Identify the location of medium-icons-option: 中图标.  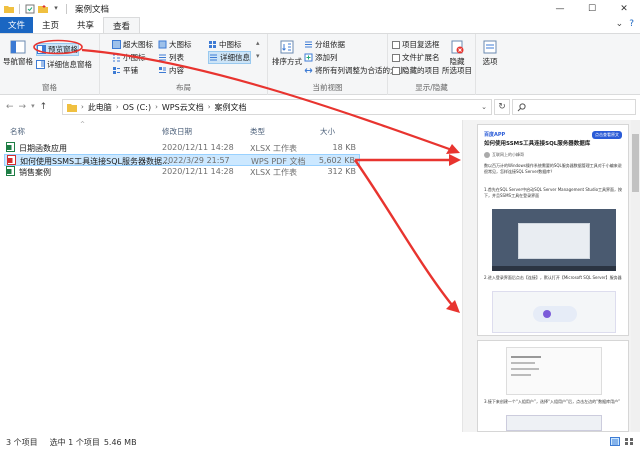
(225, 44).